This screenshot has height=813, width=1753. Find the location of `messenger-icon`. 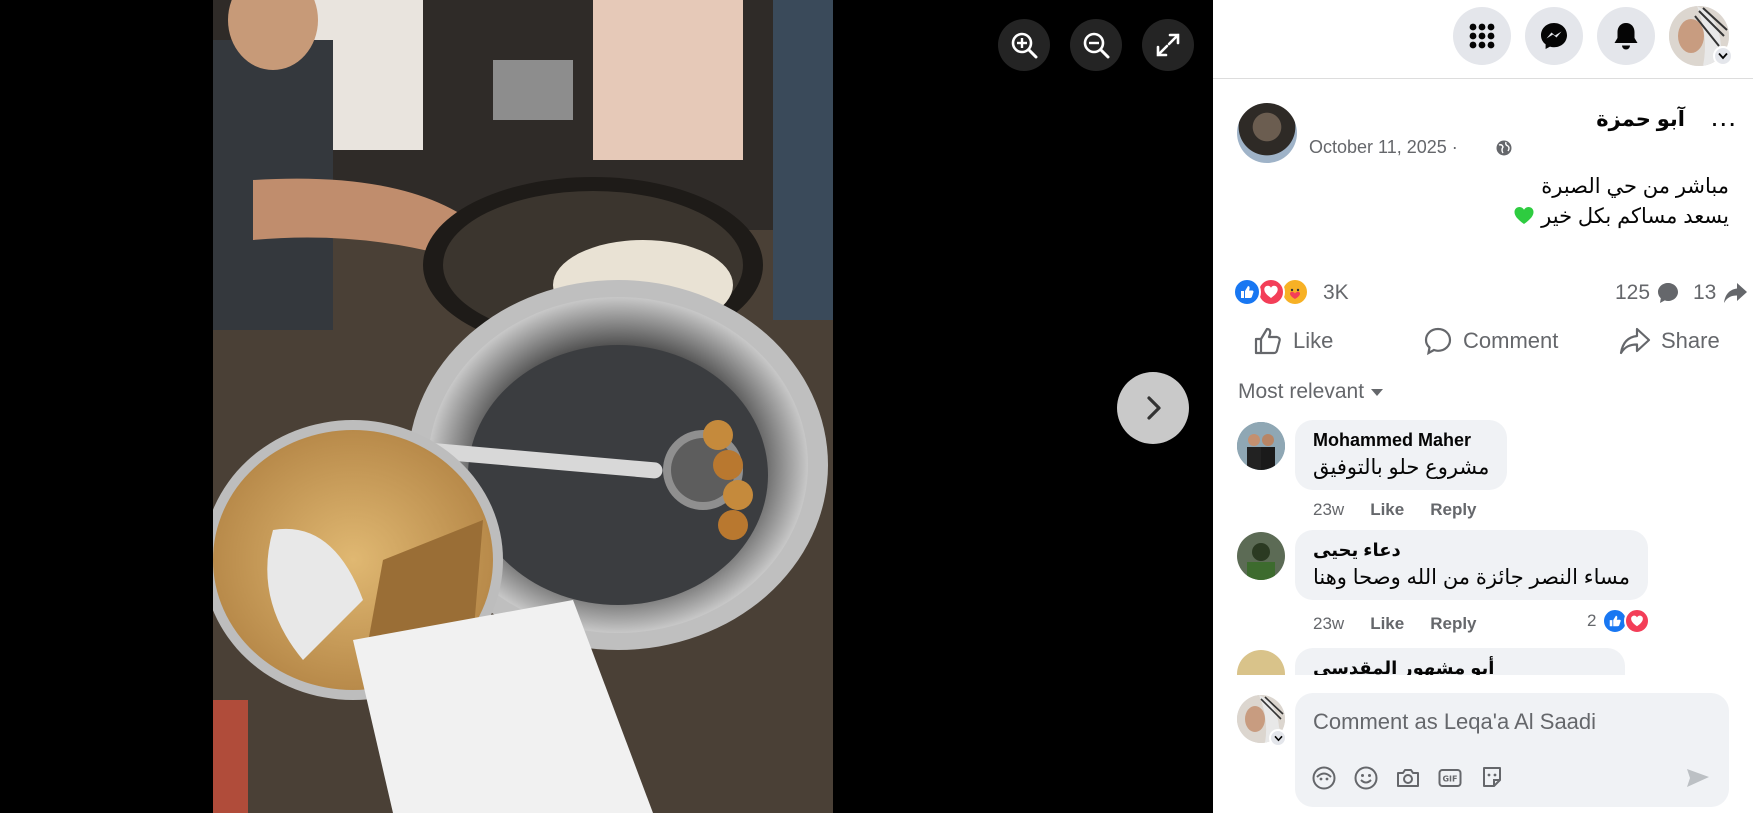

messenger-icon is located at coordinates (1554, 36).